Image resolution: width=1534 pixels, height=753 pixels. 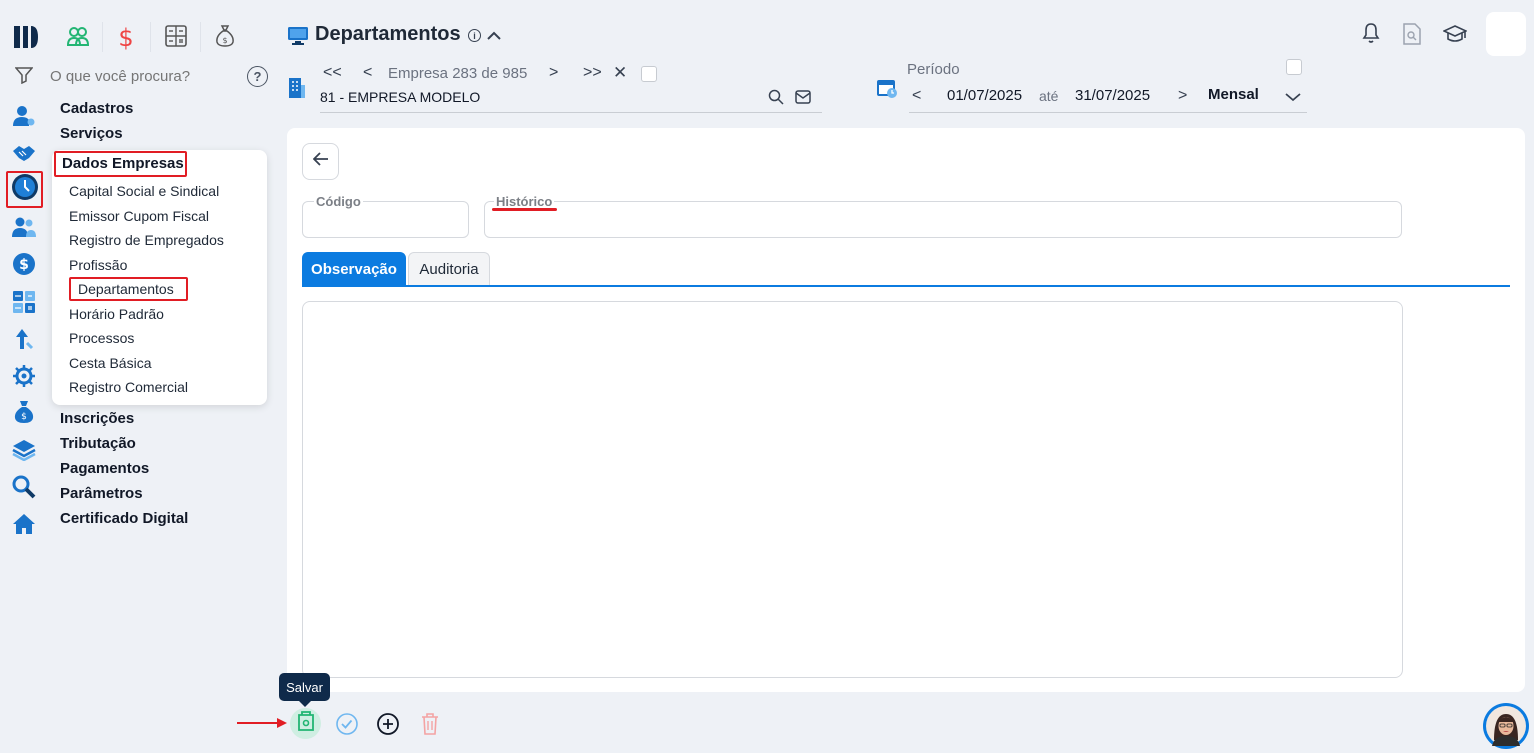 I want to click on tab-observacao: Observação, so click(x=354, y=269).